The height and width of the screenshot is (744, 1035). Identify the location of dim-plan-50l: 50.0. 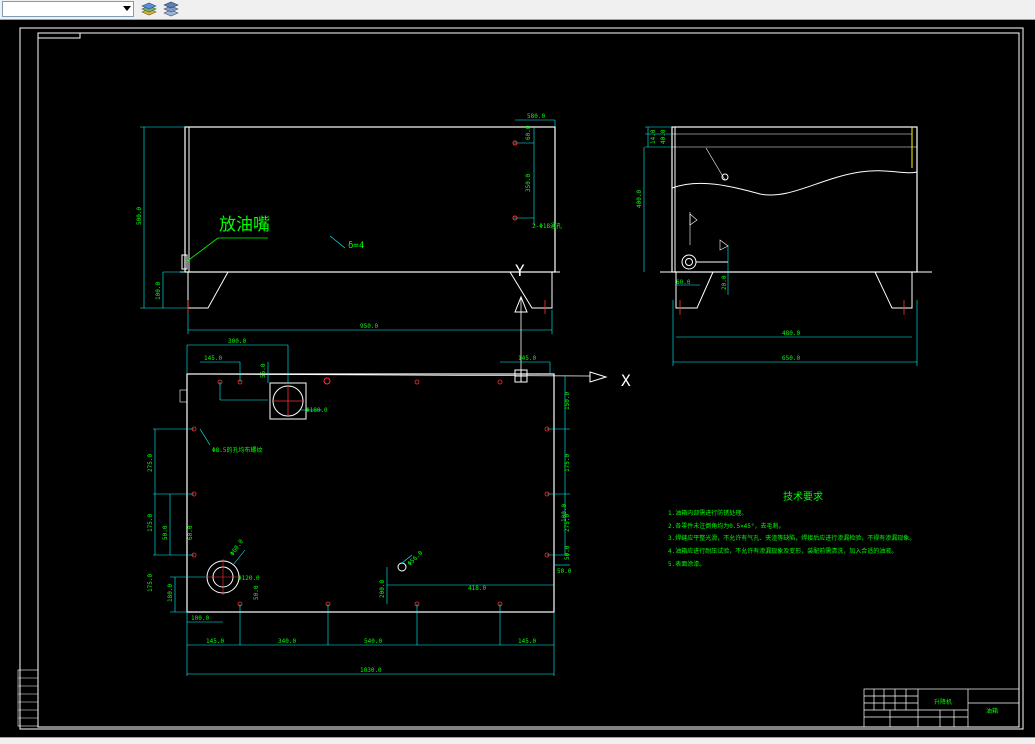
(165, 532).